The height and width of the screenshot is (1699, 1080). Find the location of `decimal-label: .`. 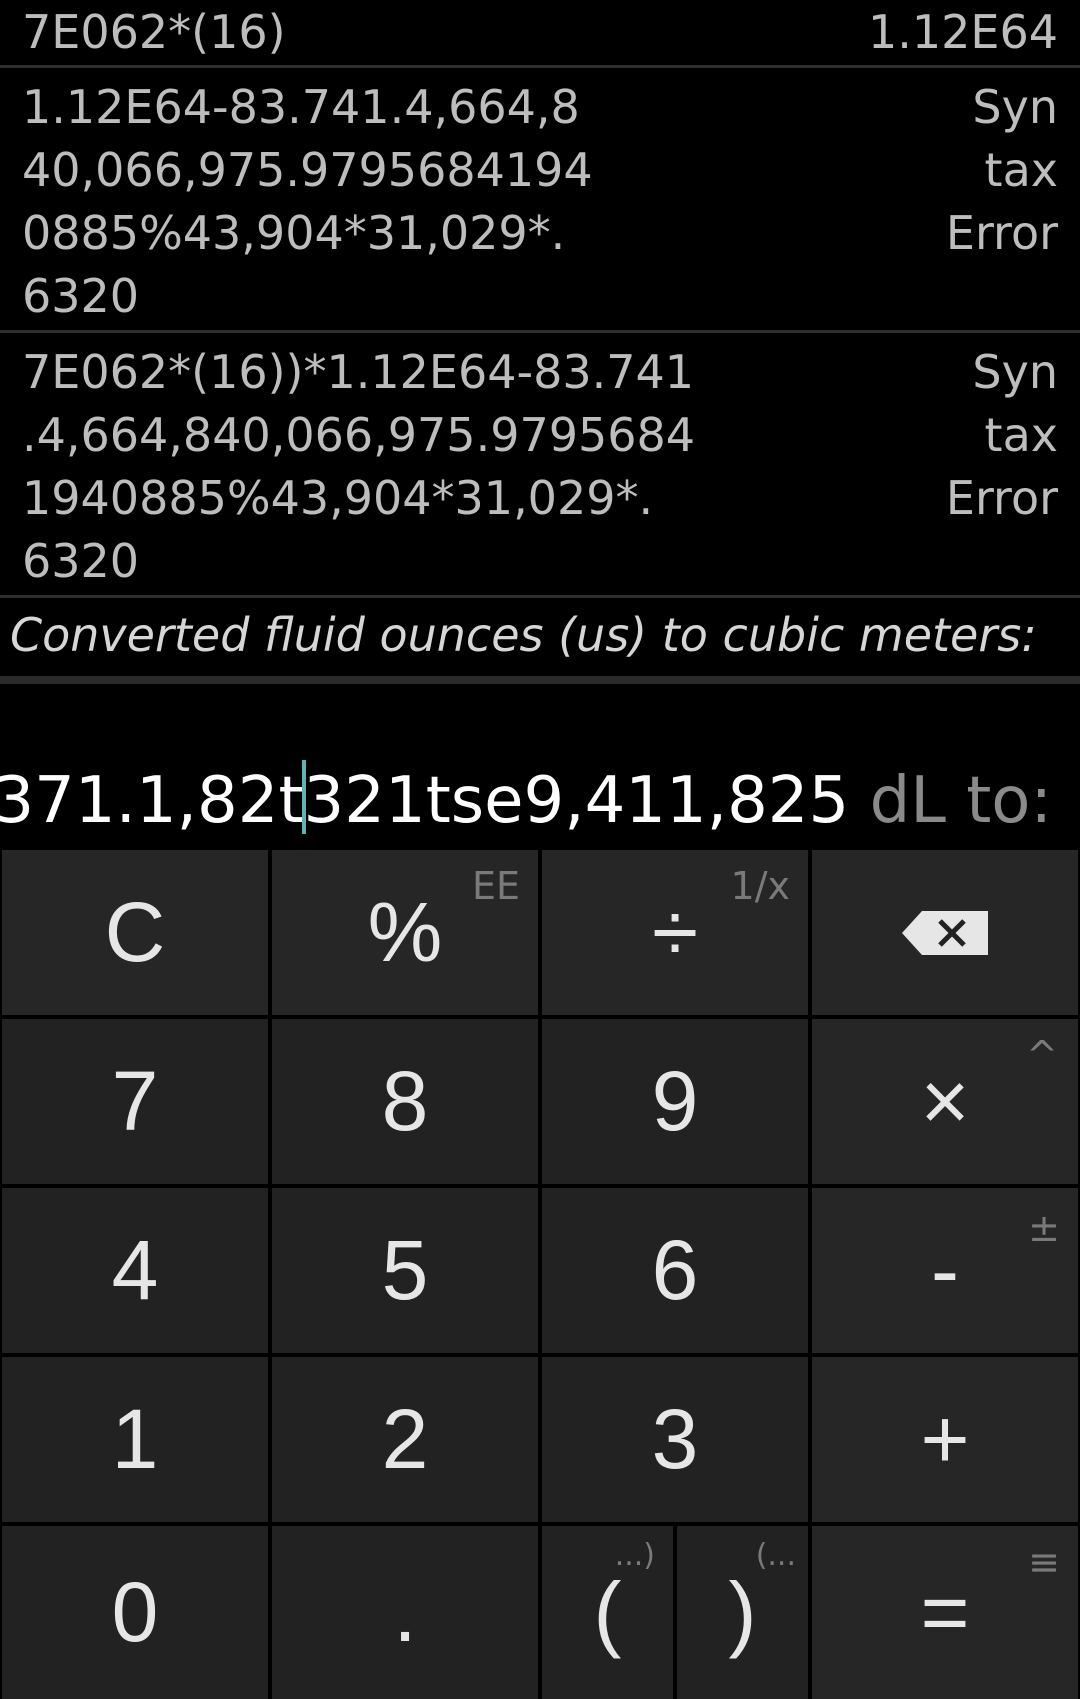

decimal-label: . is located at coordinates (405, 1612).